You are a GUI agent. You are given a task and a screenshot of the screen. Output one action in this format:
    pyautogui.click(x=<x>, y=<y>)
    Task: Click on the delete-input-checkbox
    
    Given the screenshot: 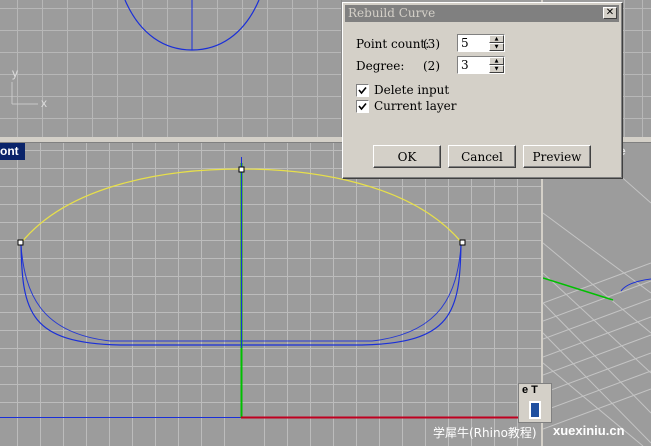 What is the action you would take?
    pyautogui.click(x=362, y=90)
    